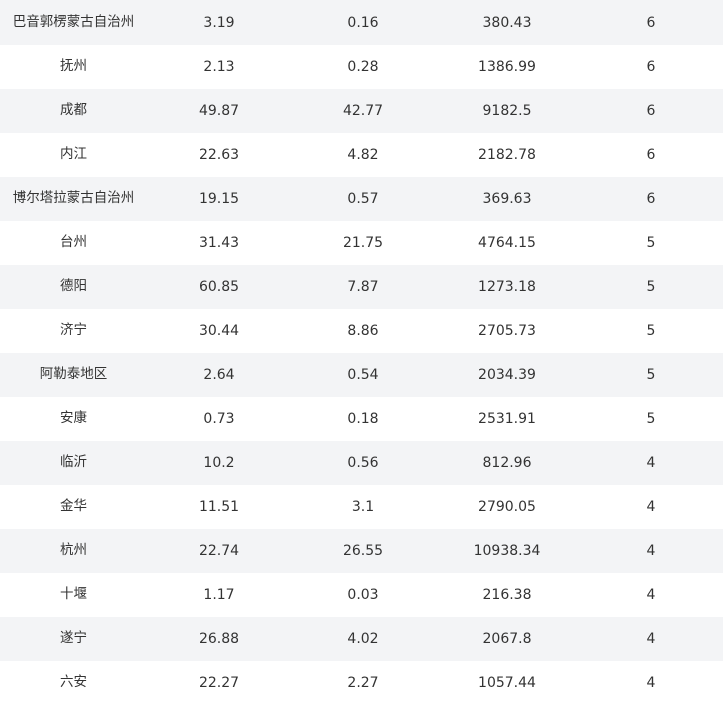 This screenshot has width=727, height=701. I want to click on cell-value-1: 0.73, so click(219, 419).